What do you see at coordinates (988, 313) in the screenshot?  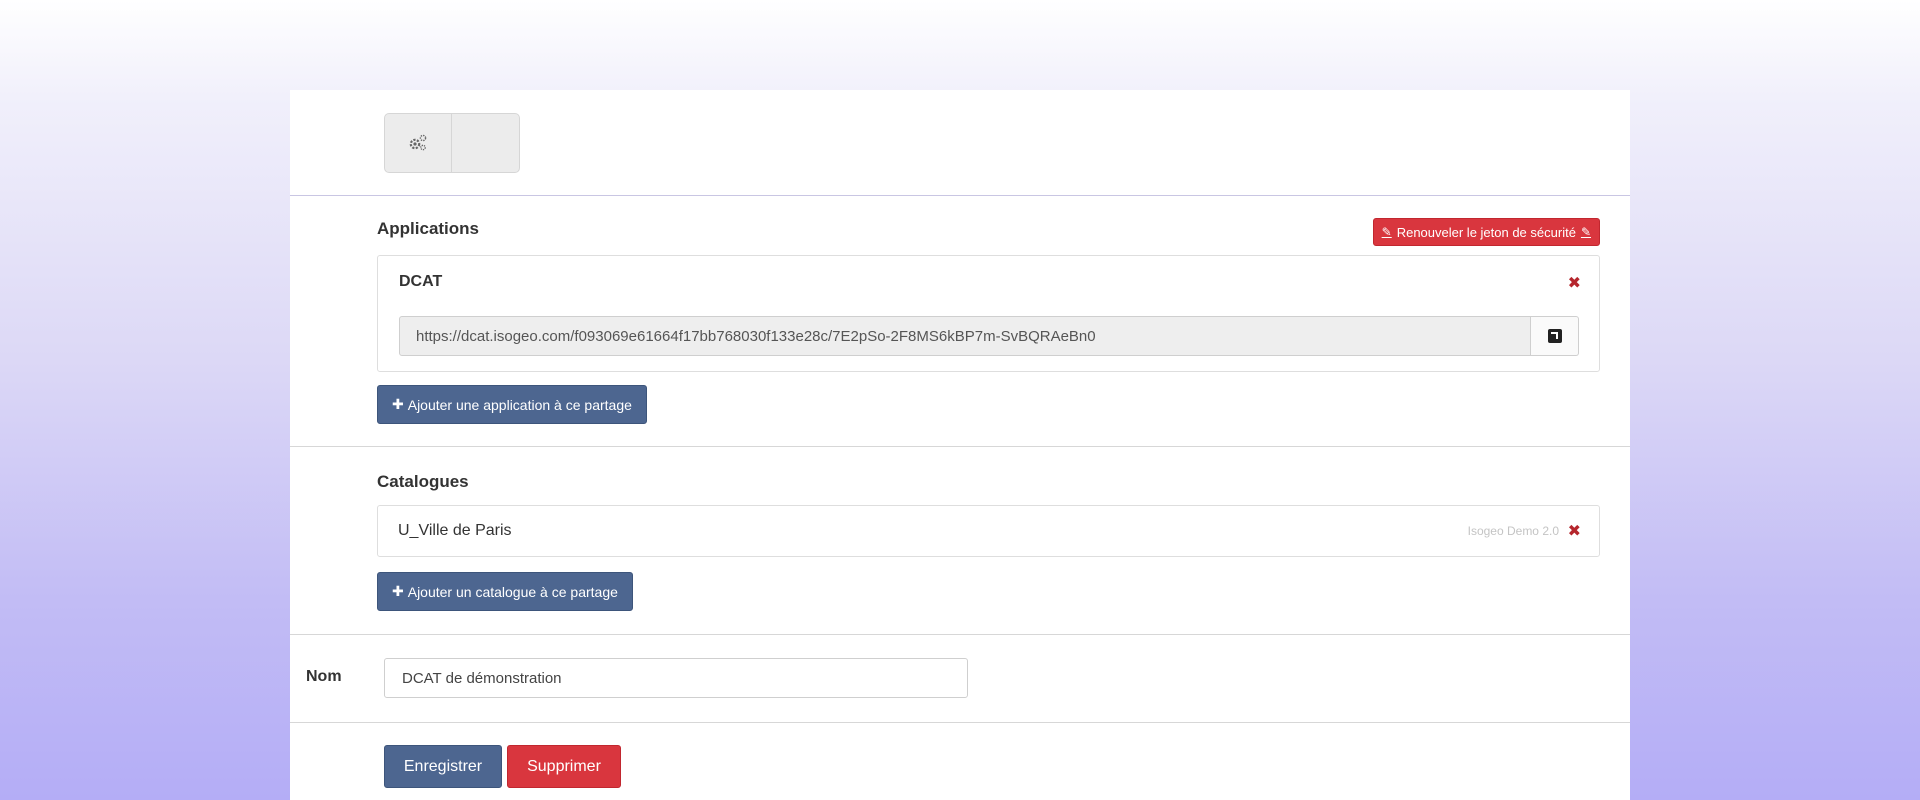 I see `application-card: DCAT ✖` at bounding box center [988, 313].